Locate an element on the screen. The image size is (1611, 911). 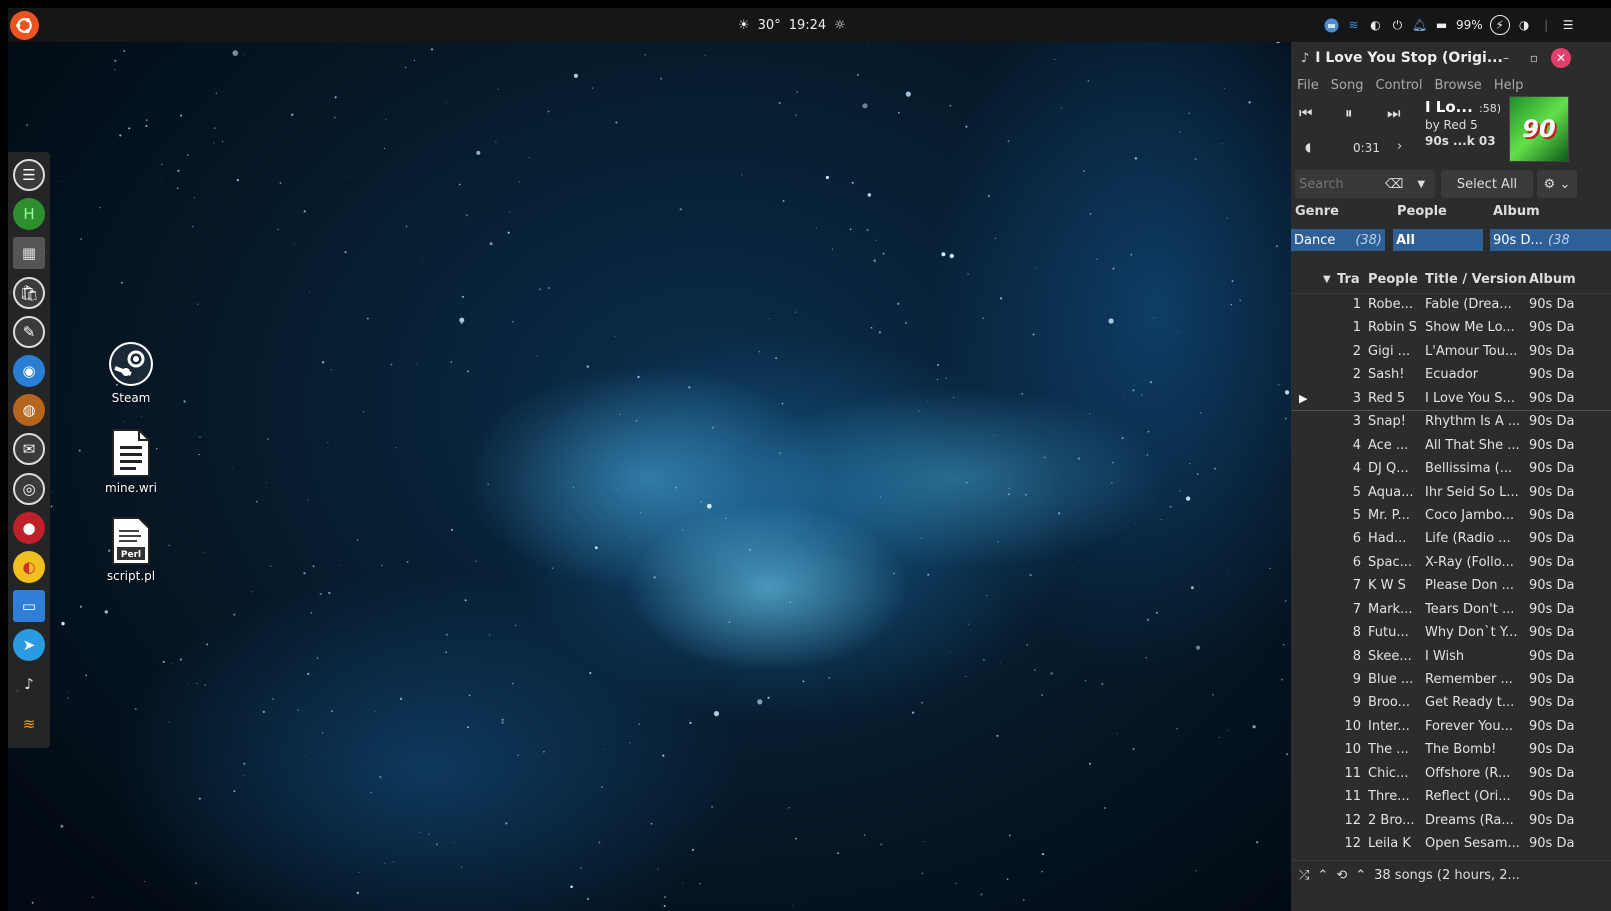
minimize-button: – is located at coordinates (1506, 58).